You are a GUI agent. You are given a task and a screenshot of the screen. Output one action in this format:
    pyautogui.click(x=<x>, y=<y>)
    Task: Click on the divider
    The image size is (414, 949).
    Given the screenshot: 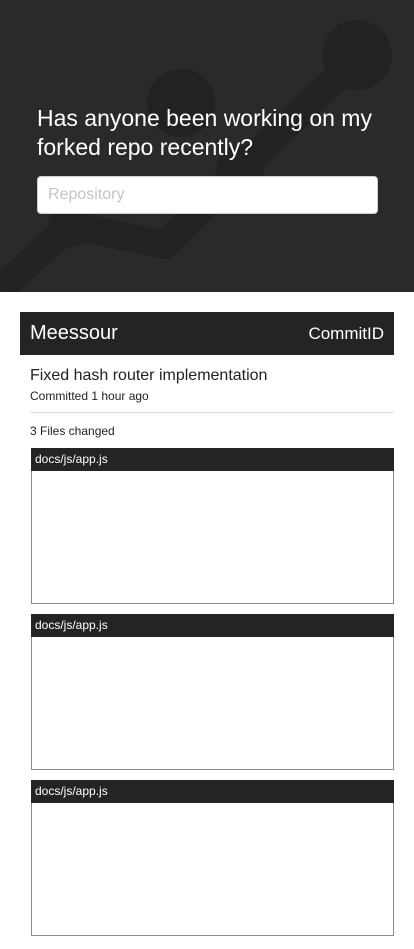 What is the action you would take?
    pyautogui.click(x=212, y=412)
    